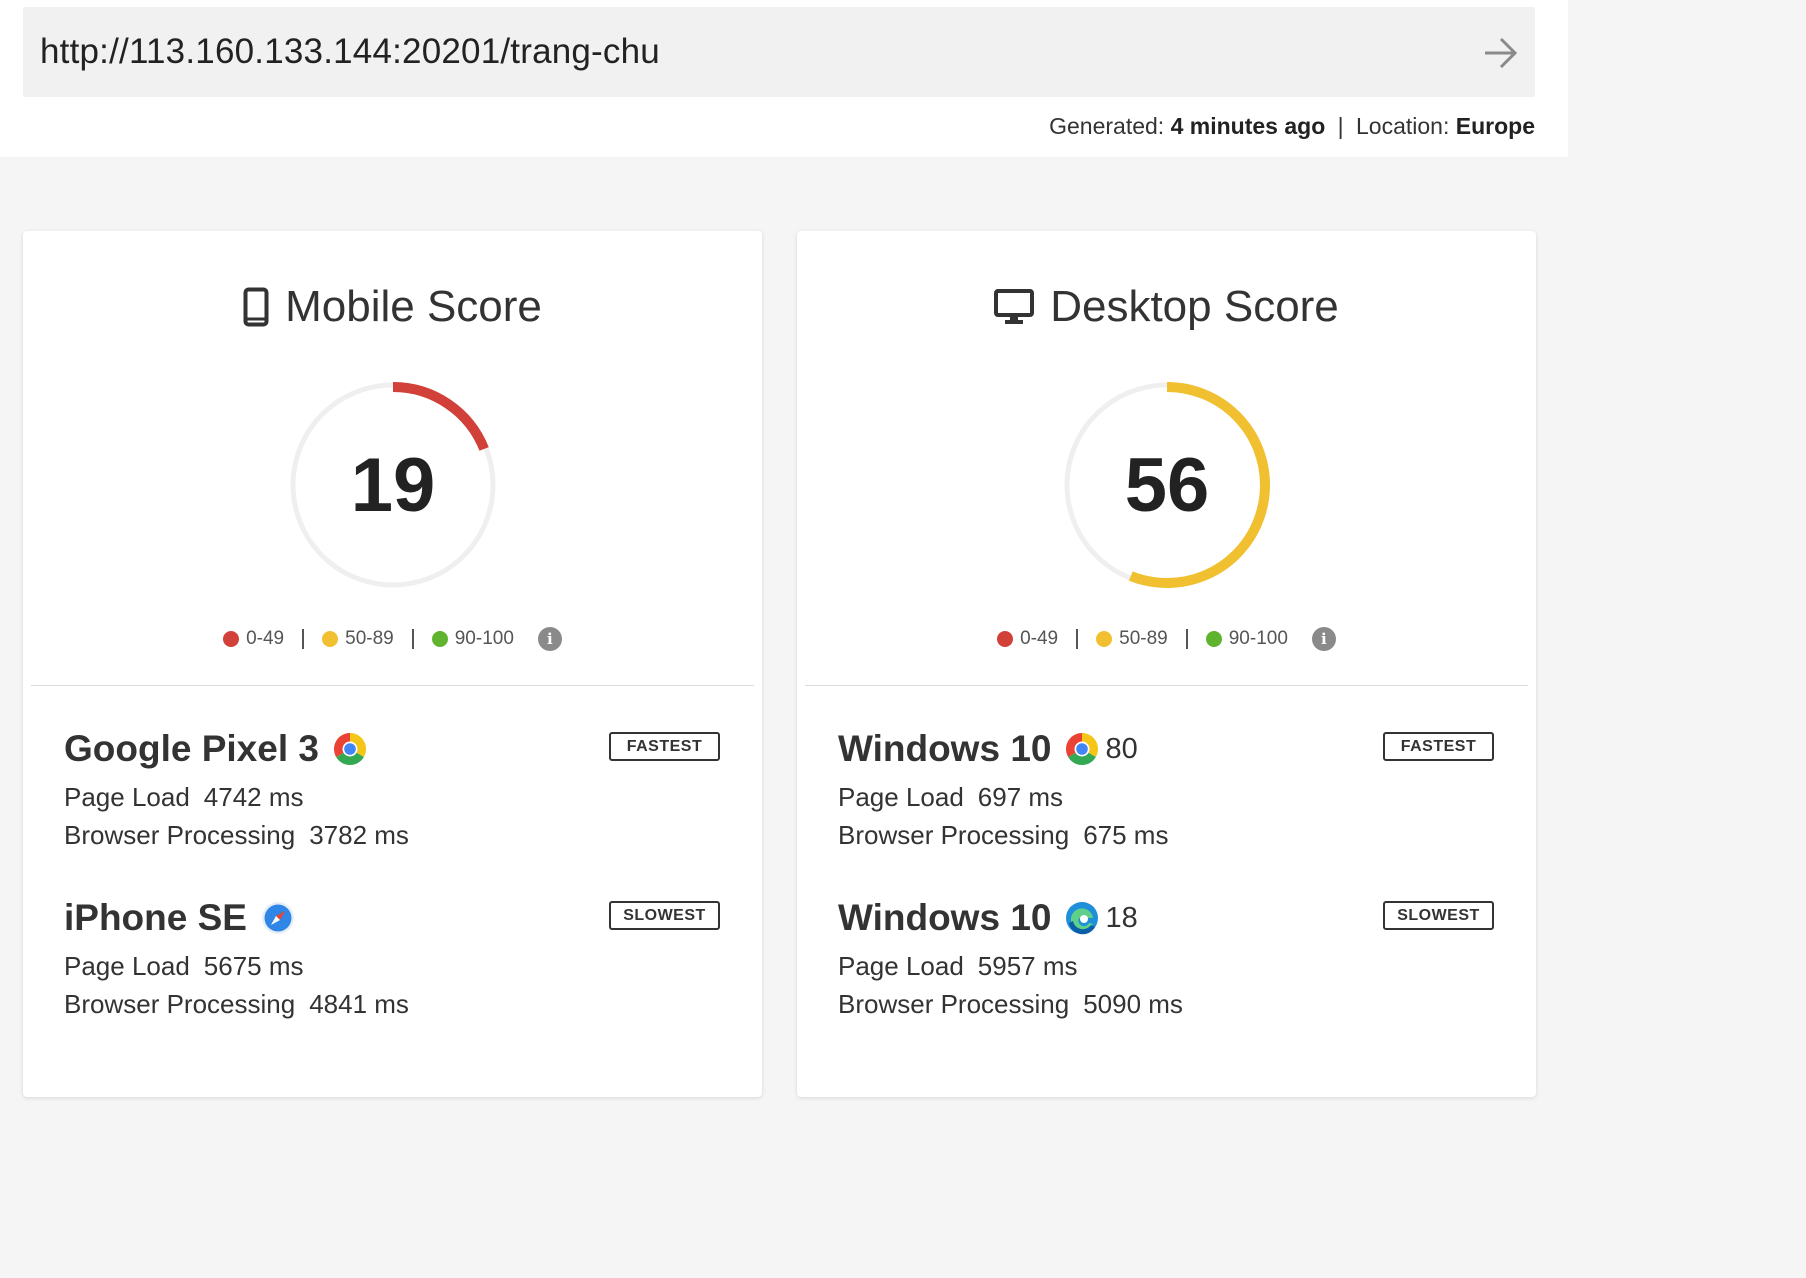  What do you see at coordinates (191, 748) in the screenshot?
I see `device-name: Google Pixel 3` at bounding box center [191, 748].